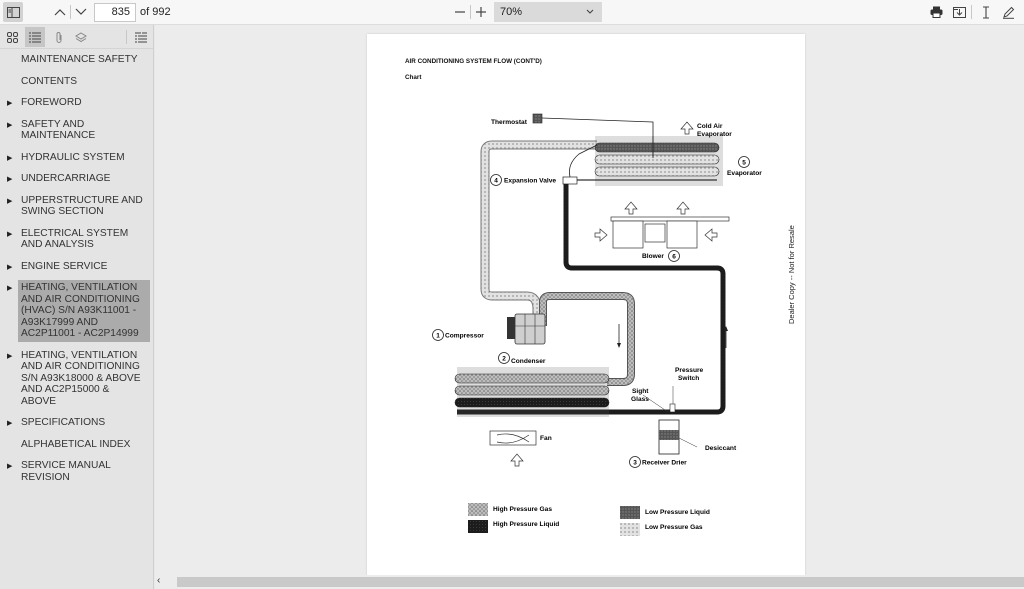 The width and height of the screenshot is (1024, 589). What do you see at coordinates (66, 471) in the screenshot?
I see `outline-item-label: SERVICE MANUAL REVISION` at bounding box center [66, 471].